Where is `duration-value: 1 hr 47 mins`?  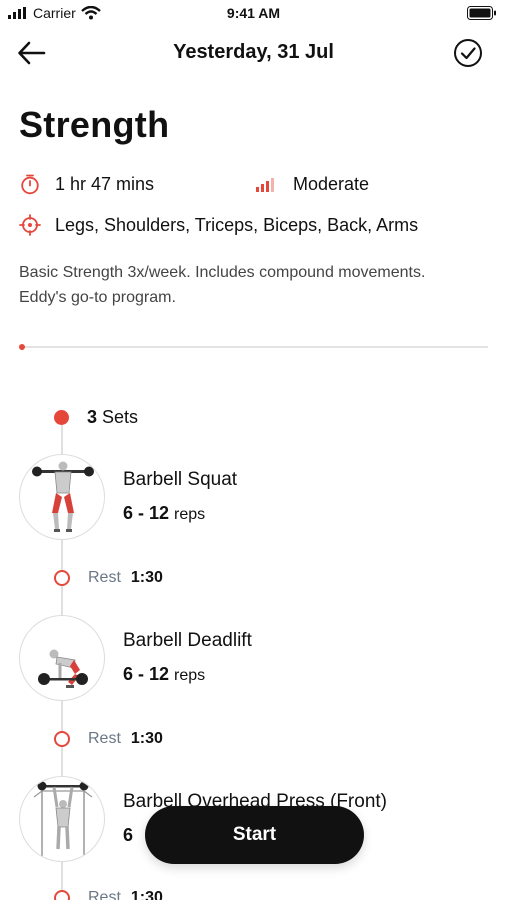
duration-value: 1 hr 47 mins is located at coordinates (105, 183).